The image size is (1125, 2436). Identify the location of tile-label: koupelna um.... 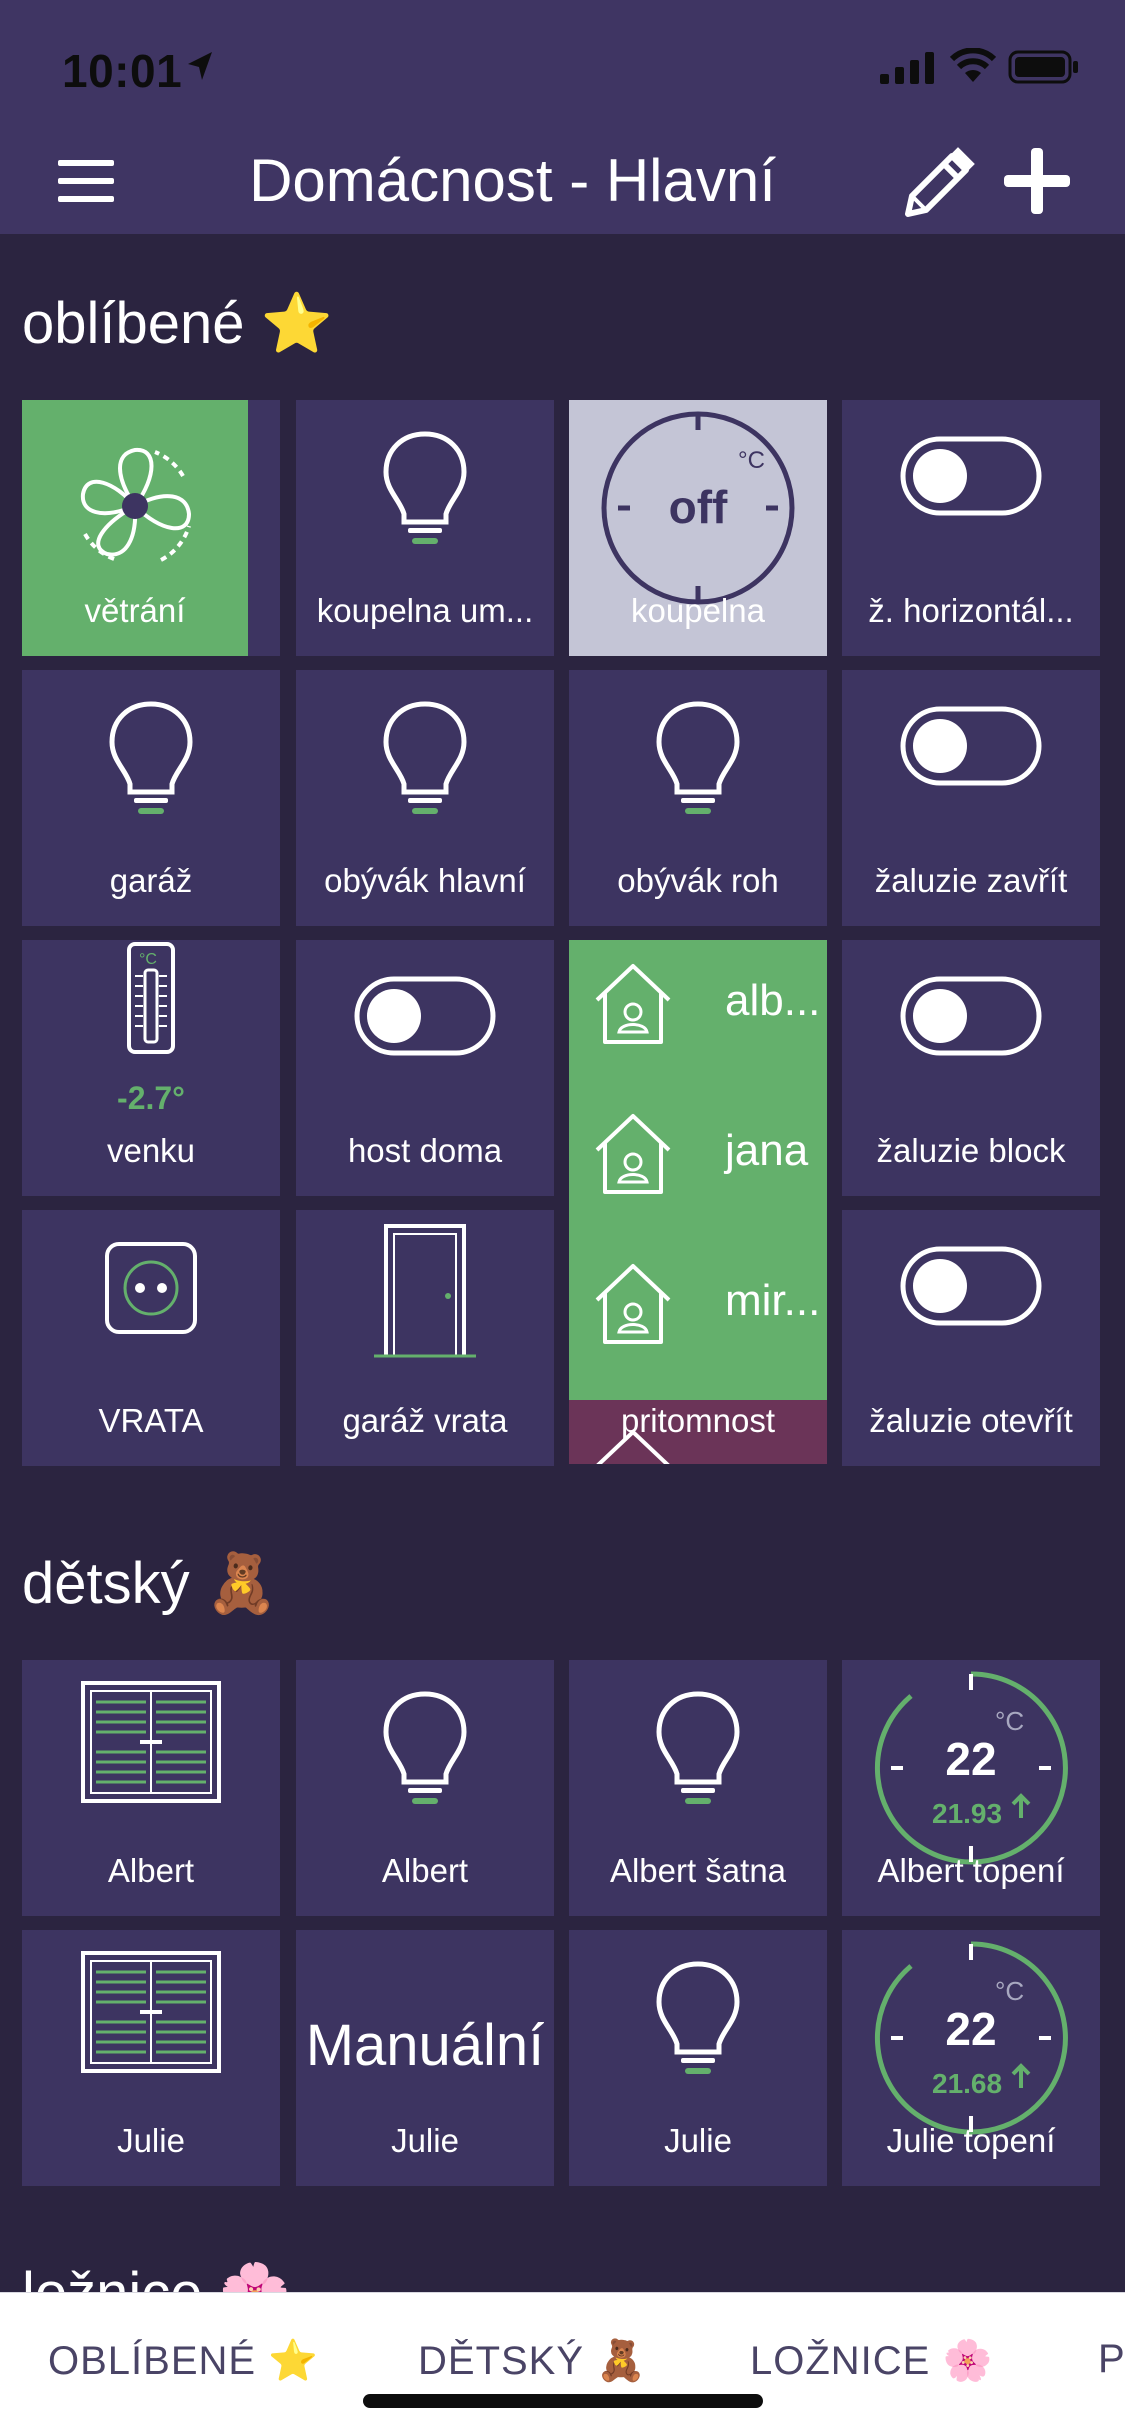
(425, 610).